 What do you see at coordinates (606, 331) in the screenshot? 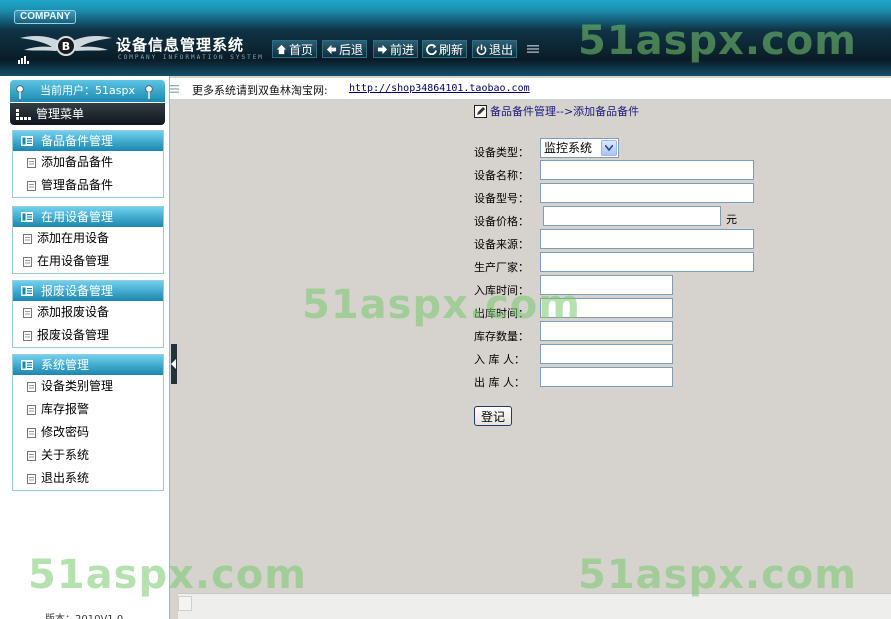
I see `stock-quantity-input` at bounding box center [606, 331].